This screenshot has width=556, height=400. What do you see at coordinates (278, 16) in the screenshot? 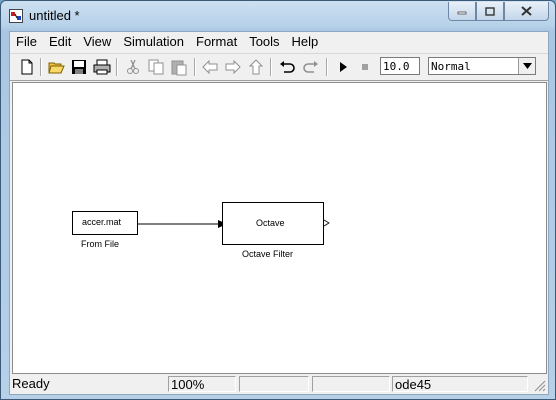
I see `title-bar: untitled *` at bounding box center [278, 16].